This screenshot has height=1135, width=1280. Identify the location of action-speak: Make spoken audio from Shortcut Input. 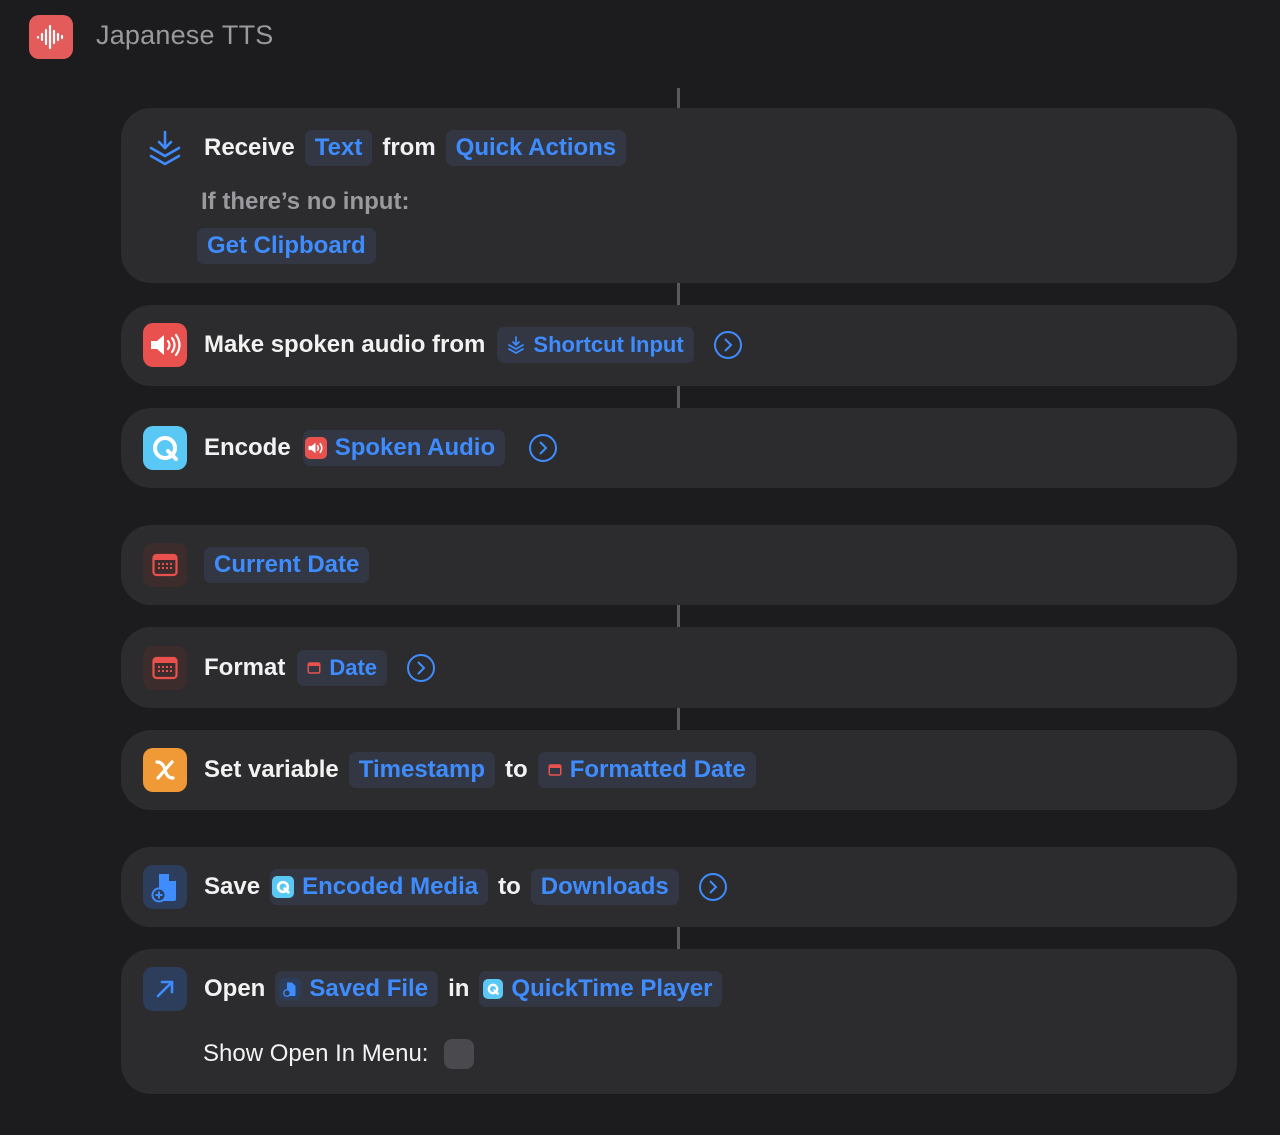
(679, 345).